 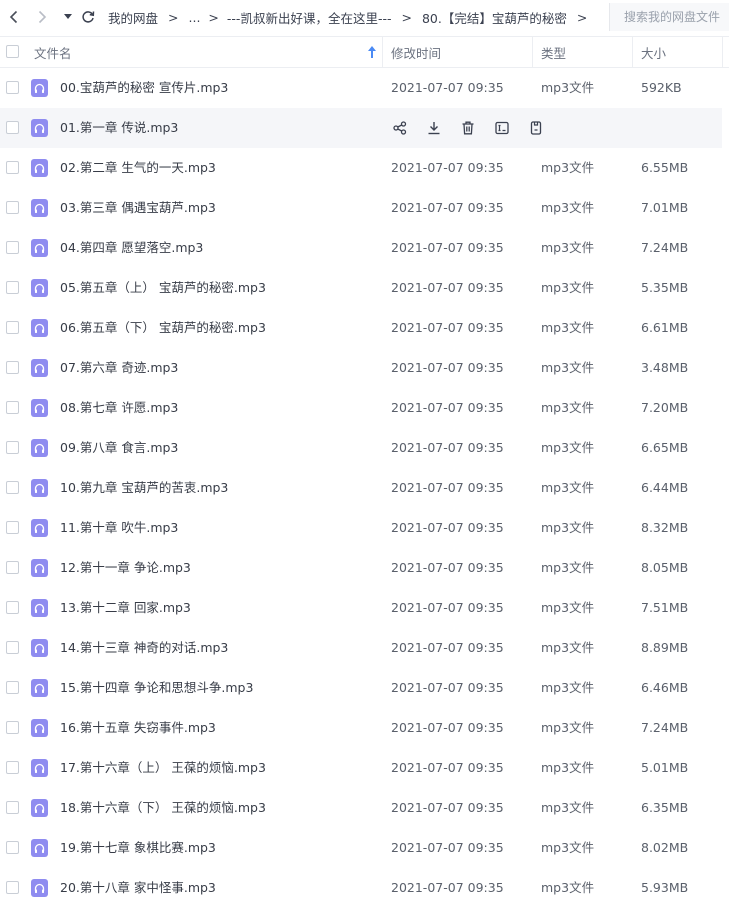 What do you see at coordinates (468, 128) in the screenshot?
I see `delete-button` at bounding box center [468, 128].